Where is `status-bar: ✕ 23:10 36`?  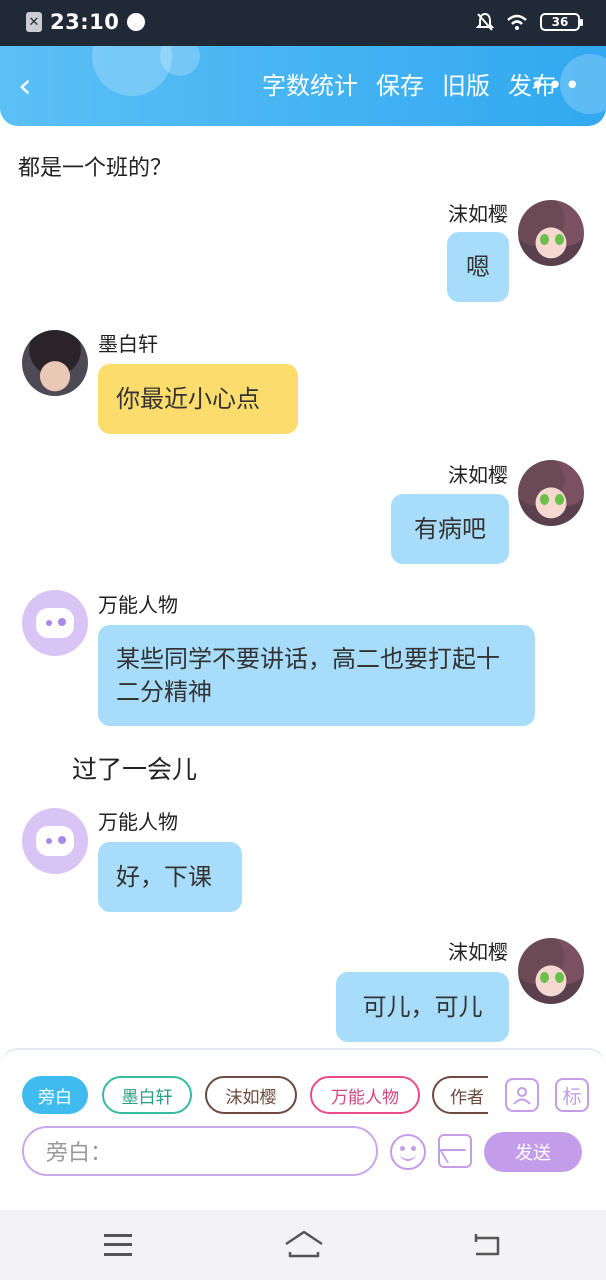 status-bar: ✕ 23:10 36 is located at coordinates (303, 23).